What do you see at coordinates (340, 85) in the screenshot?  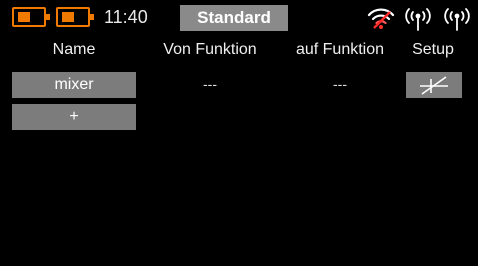 I see `auf-funktion-value: ---` at bounding box center [340, 85].